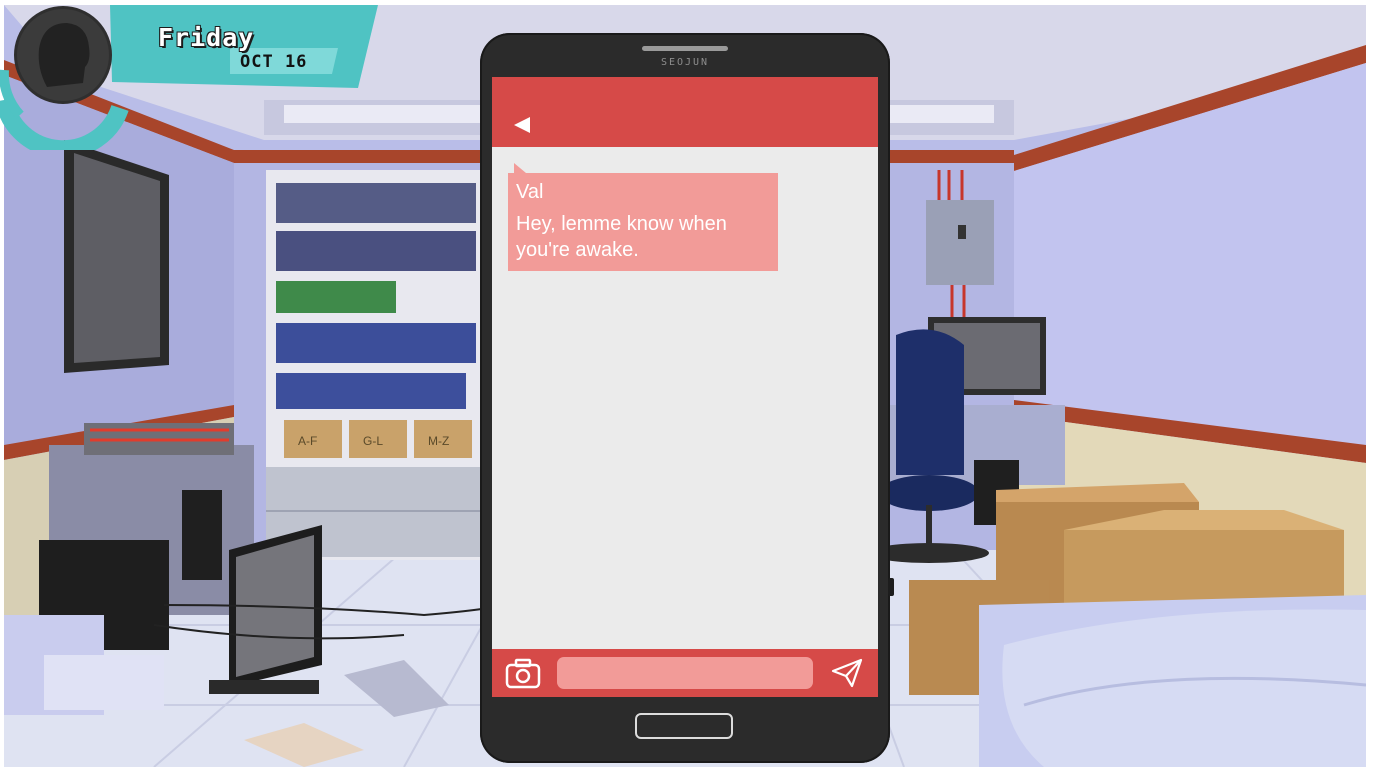 The height and width of the screenshot is (771, 1379). I want to click on box-label-a-f: A-F, so click(307, 441).